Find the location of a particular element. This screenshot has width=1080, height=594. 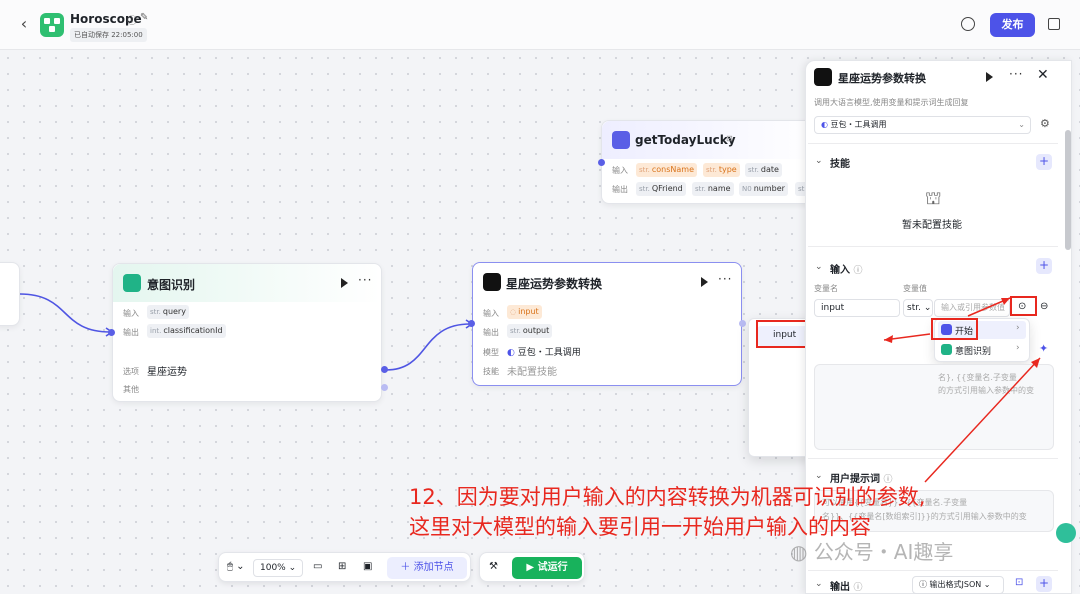

wechat-icon: ◍ is located at coordinates (799, 552).